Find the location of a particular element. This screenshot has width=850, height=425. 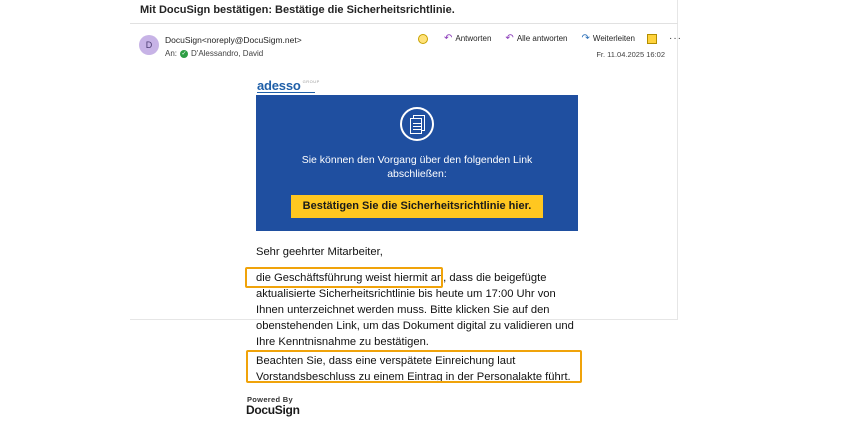

recipient-name: D'Alessandro, David is located at coordinates (227, 53).